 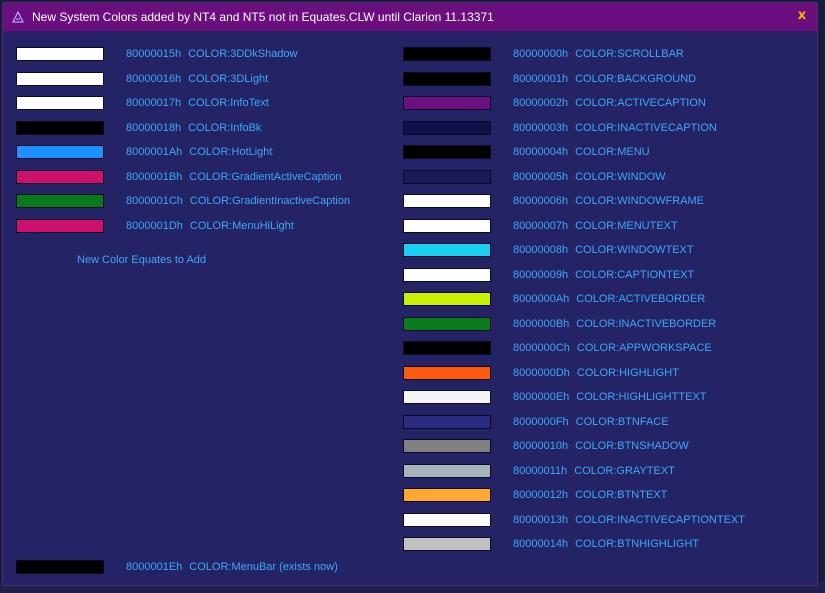 I want to click on color-code: 8000001Bh, so click(x=154, y=176).